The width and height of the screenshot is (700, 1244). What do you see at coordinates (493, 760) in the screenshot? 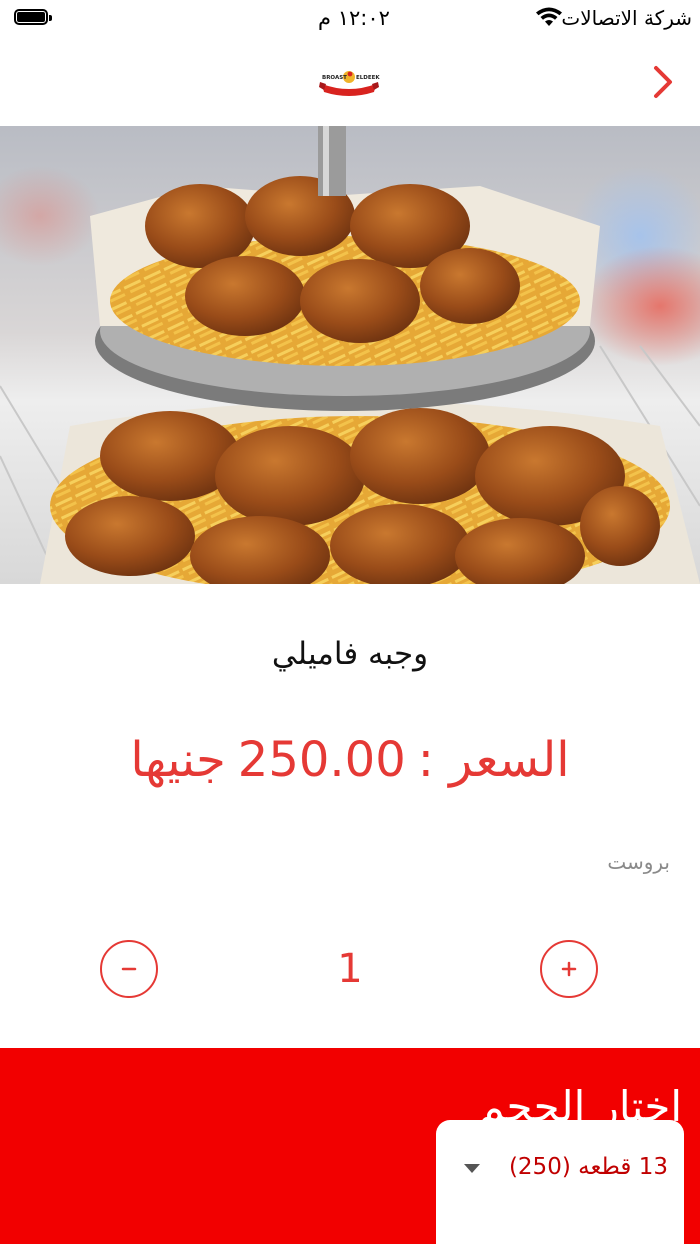
I see `price-label: السعر :` at bounding box center [493, 760].